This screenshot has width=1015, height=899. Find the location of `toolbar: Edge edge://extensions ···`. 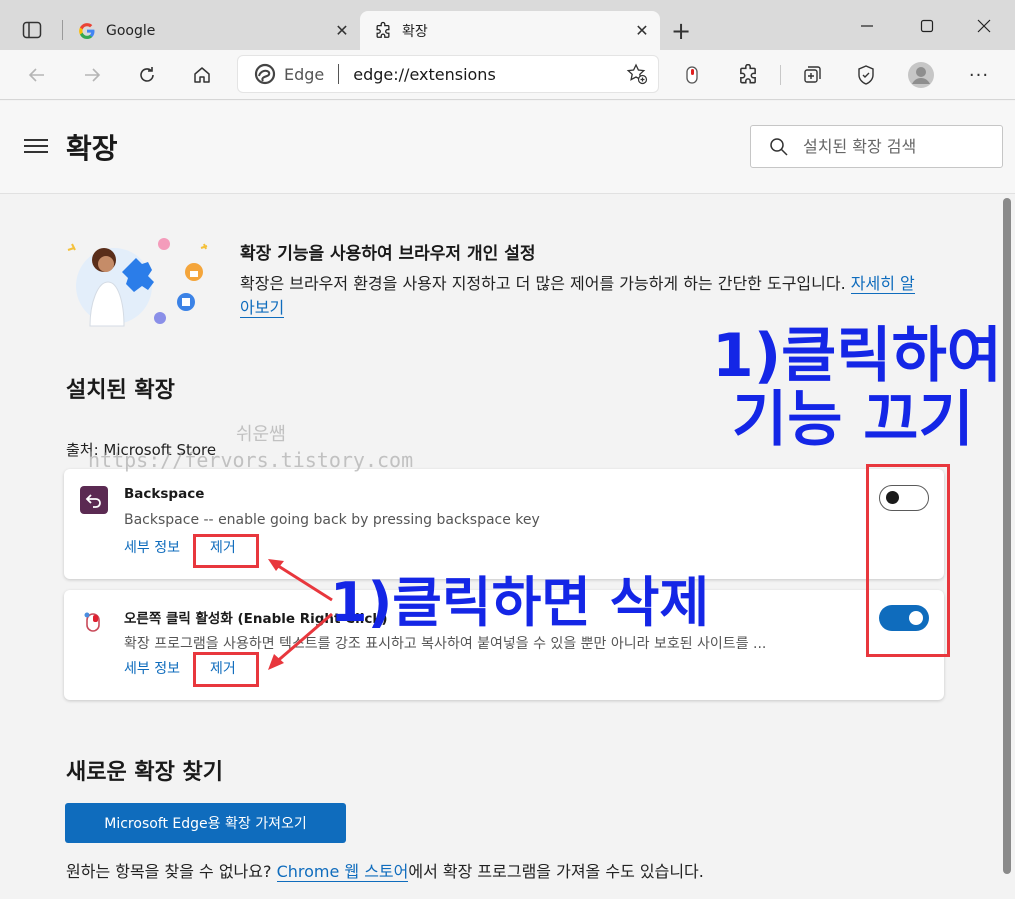

toolbar: Edge edge://extensions ··· is located at coordinates (507, 75).